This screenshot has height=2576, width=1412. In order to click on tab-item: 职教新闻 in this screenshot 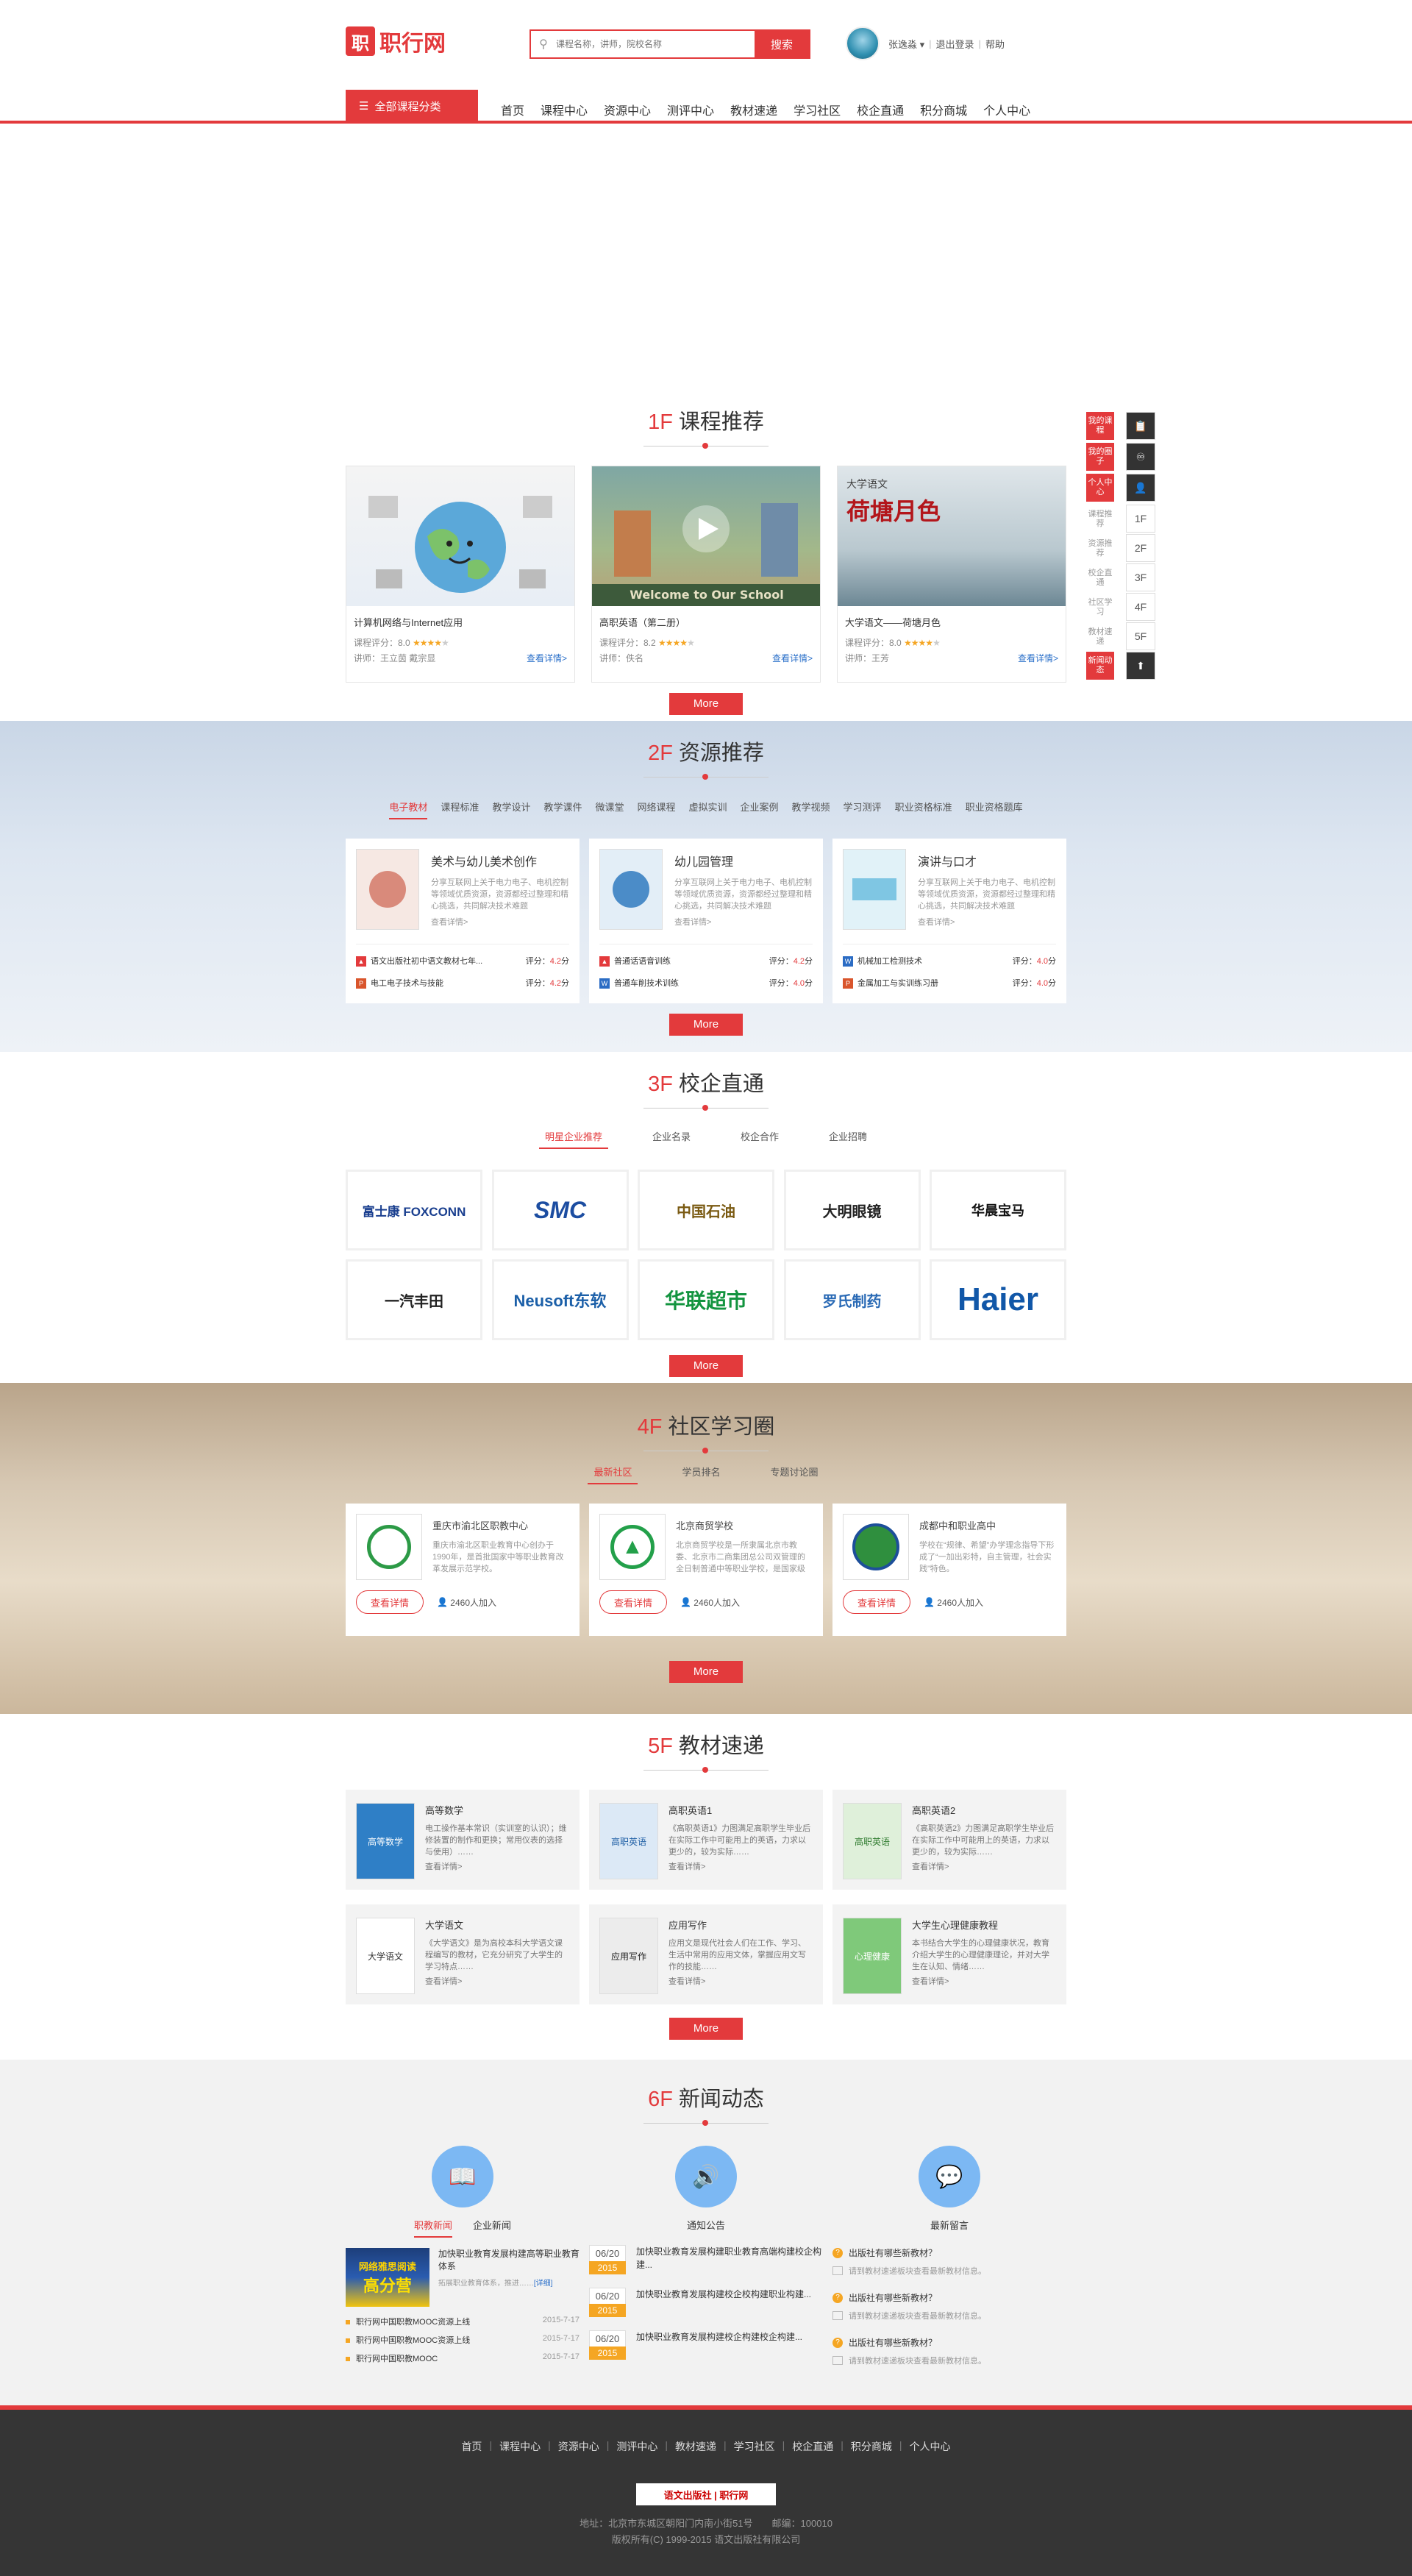, I will do `click(433, 2228)`.